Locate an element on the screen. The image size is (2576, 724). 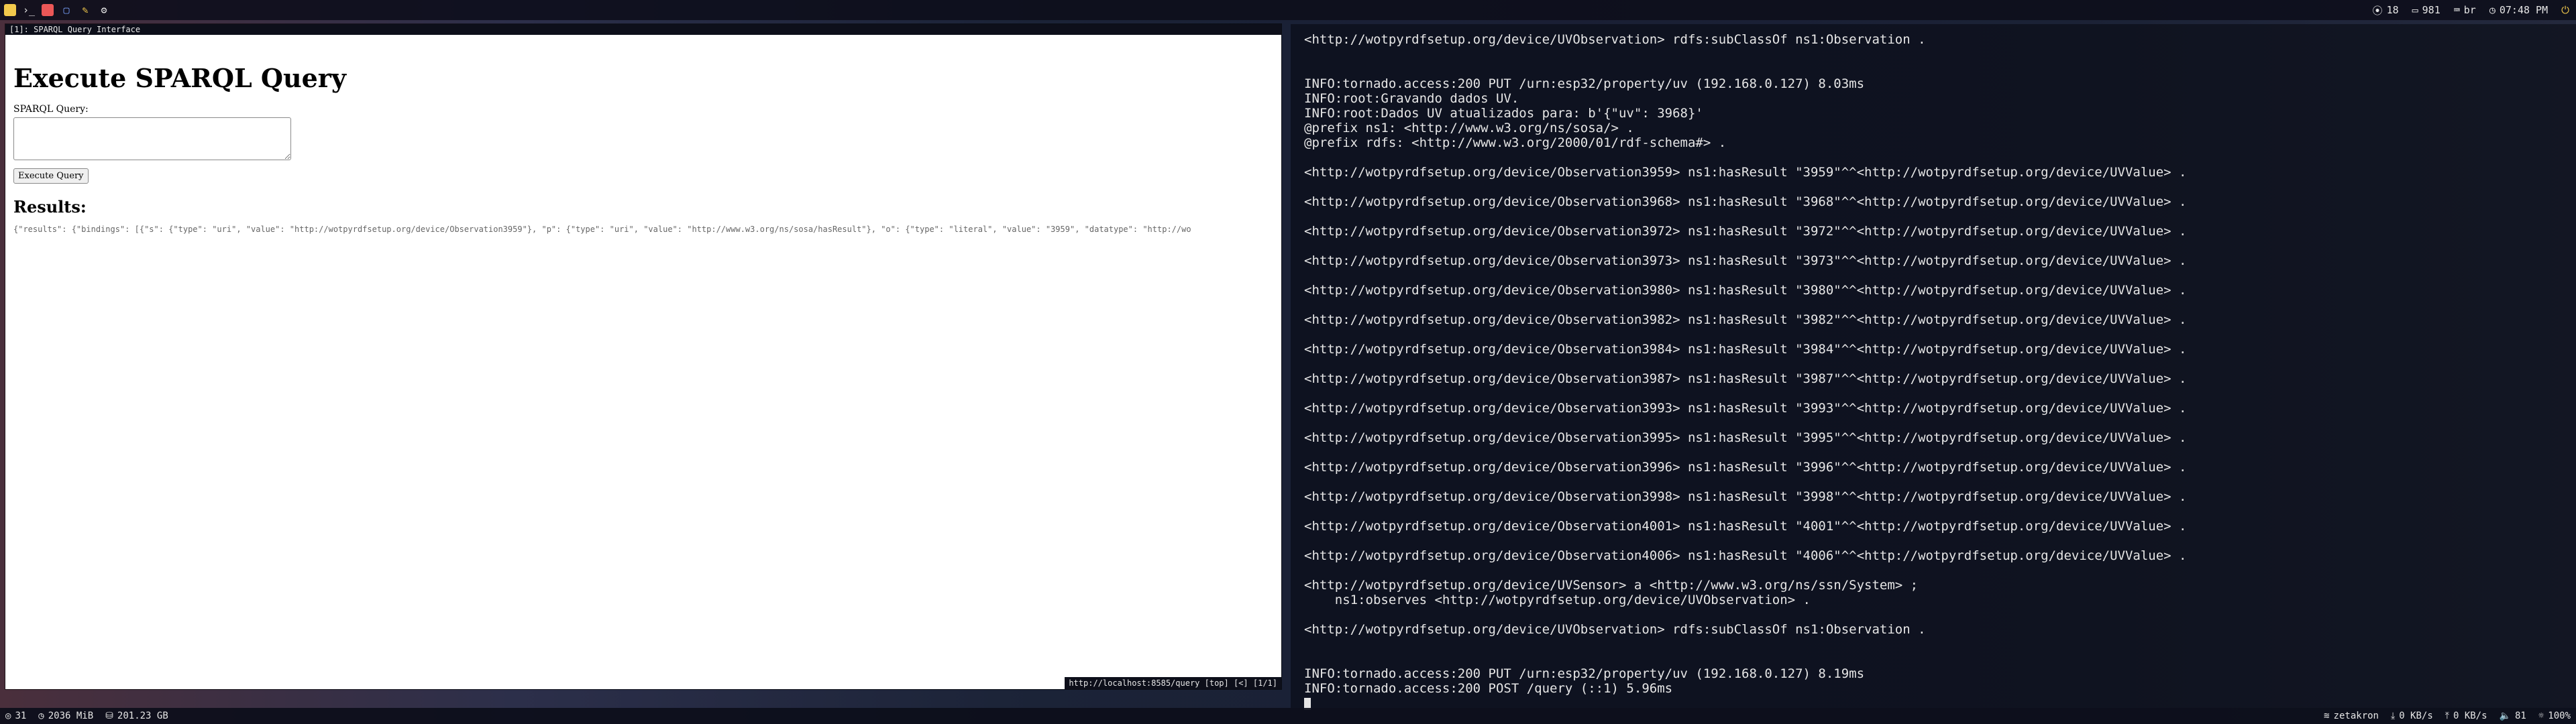
clock-widget: ◷ 07:48 PM is located at coordinates (2518, 10).